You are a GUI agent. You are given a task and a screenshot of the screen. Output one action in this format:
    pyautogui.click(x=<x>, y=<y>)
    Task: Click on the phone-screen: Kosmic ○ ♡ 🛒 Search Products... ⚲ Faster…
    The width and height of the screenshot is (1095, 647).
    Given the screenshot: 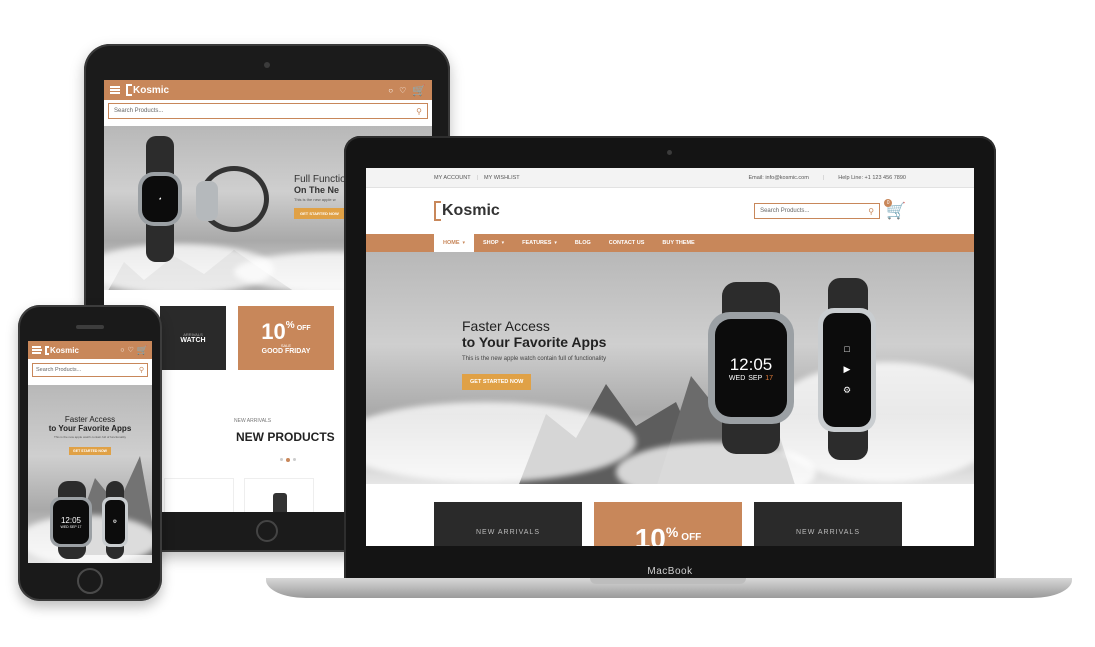 What is the action you would take?
    pyautogui.click(x=90, y=452)
    